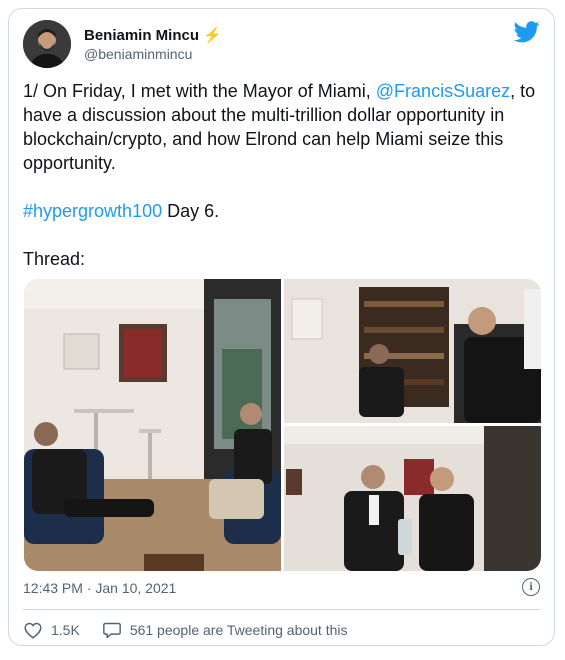 The width and height of the screenshot is (565, 660). What do you see at coordinates (212, 35) in the screenshot?
I see `lightning-icon: ⚡` at bounding box center [212, 35].